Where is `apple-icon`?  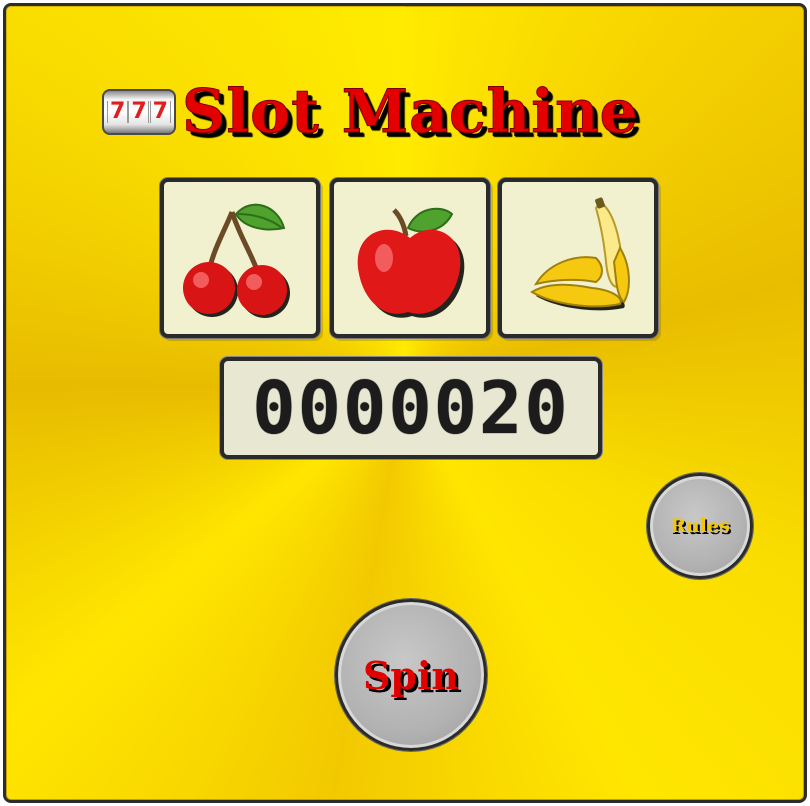 apple-icon is located at coordinates (411, 262).